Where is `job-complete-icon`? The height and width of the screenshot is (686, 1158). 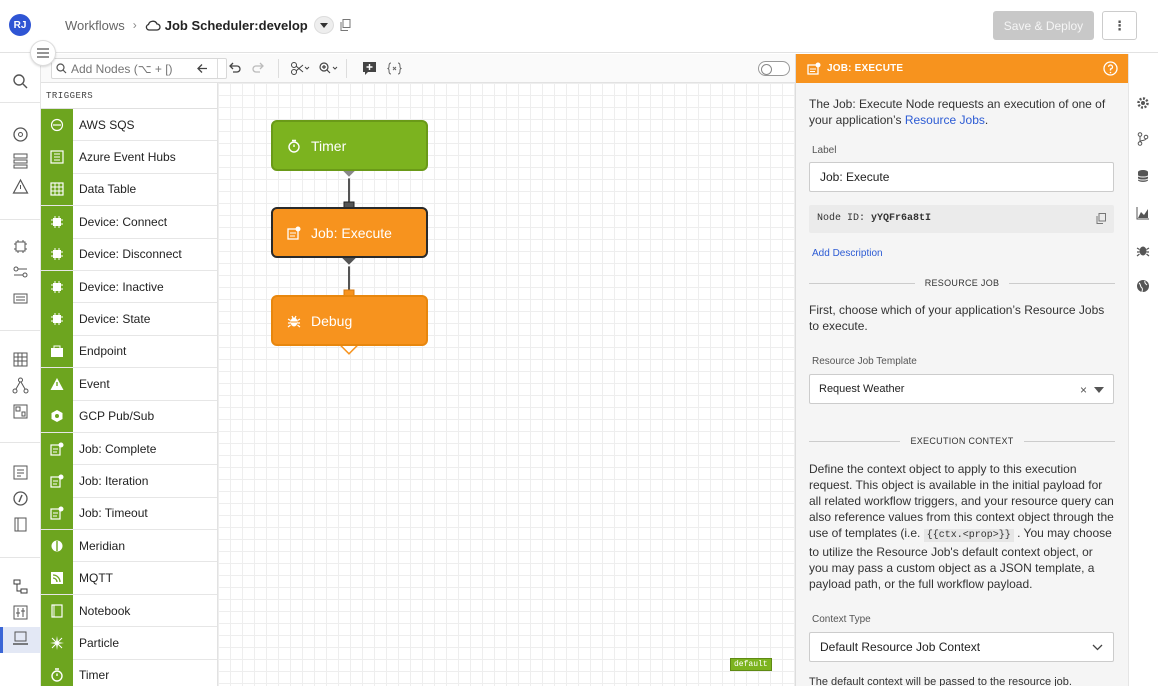 job-complete-icon is located at coordinates (57, 448).